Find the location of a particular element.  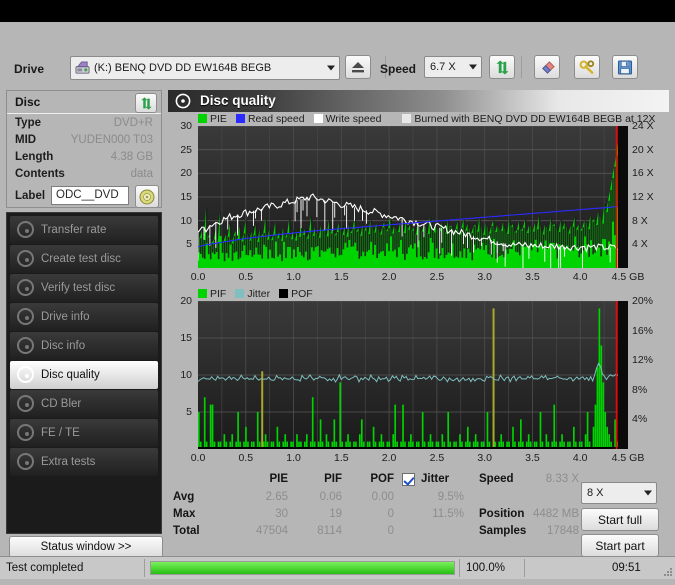

y-tick-left: 20 is located at coordinates (186, 173).